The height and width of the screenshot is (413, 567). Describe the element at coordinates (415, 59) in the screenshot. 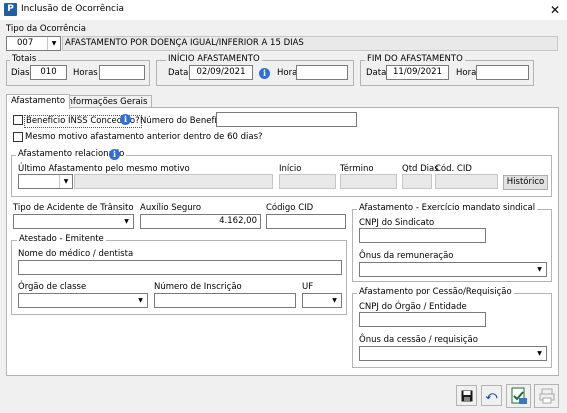

I see `fim-label: FIM DO AFASTAMENTO` at that location.